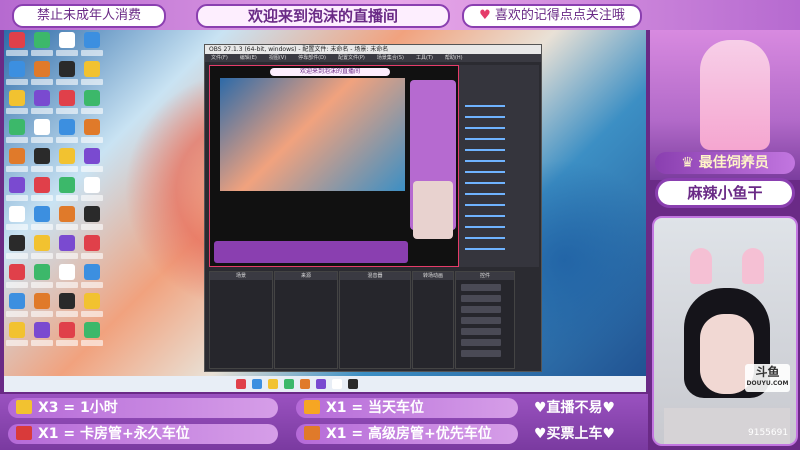 This screenshot has width=800, height=450. Describe the element at coordinates (312, 58) in the screenshot. I see `obs-menu-item: 停靠部件(D)` at that location.